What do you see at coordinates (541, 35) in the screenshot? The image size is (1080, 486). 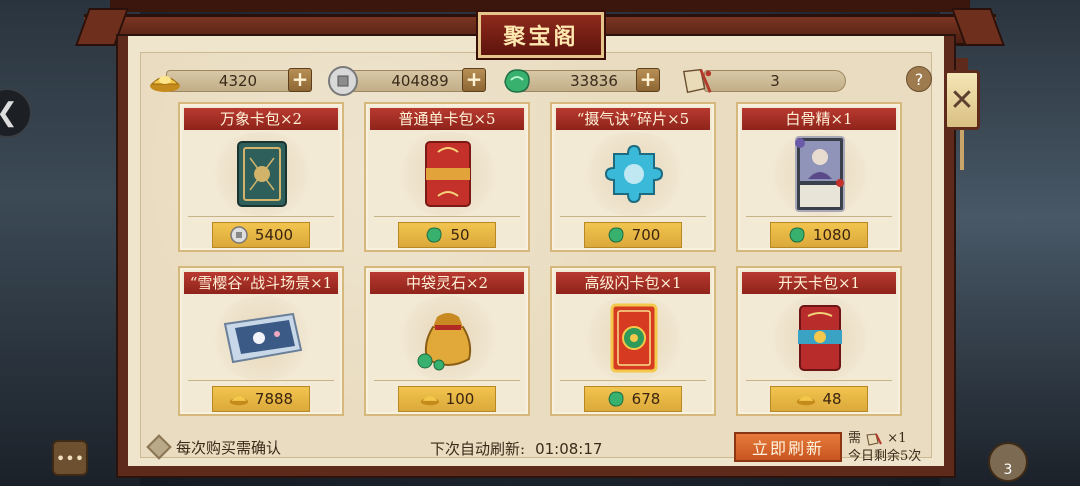 I see `shop-title: 聚宝阁` at bounding box center [541, 35].